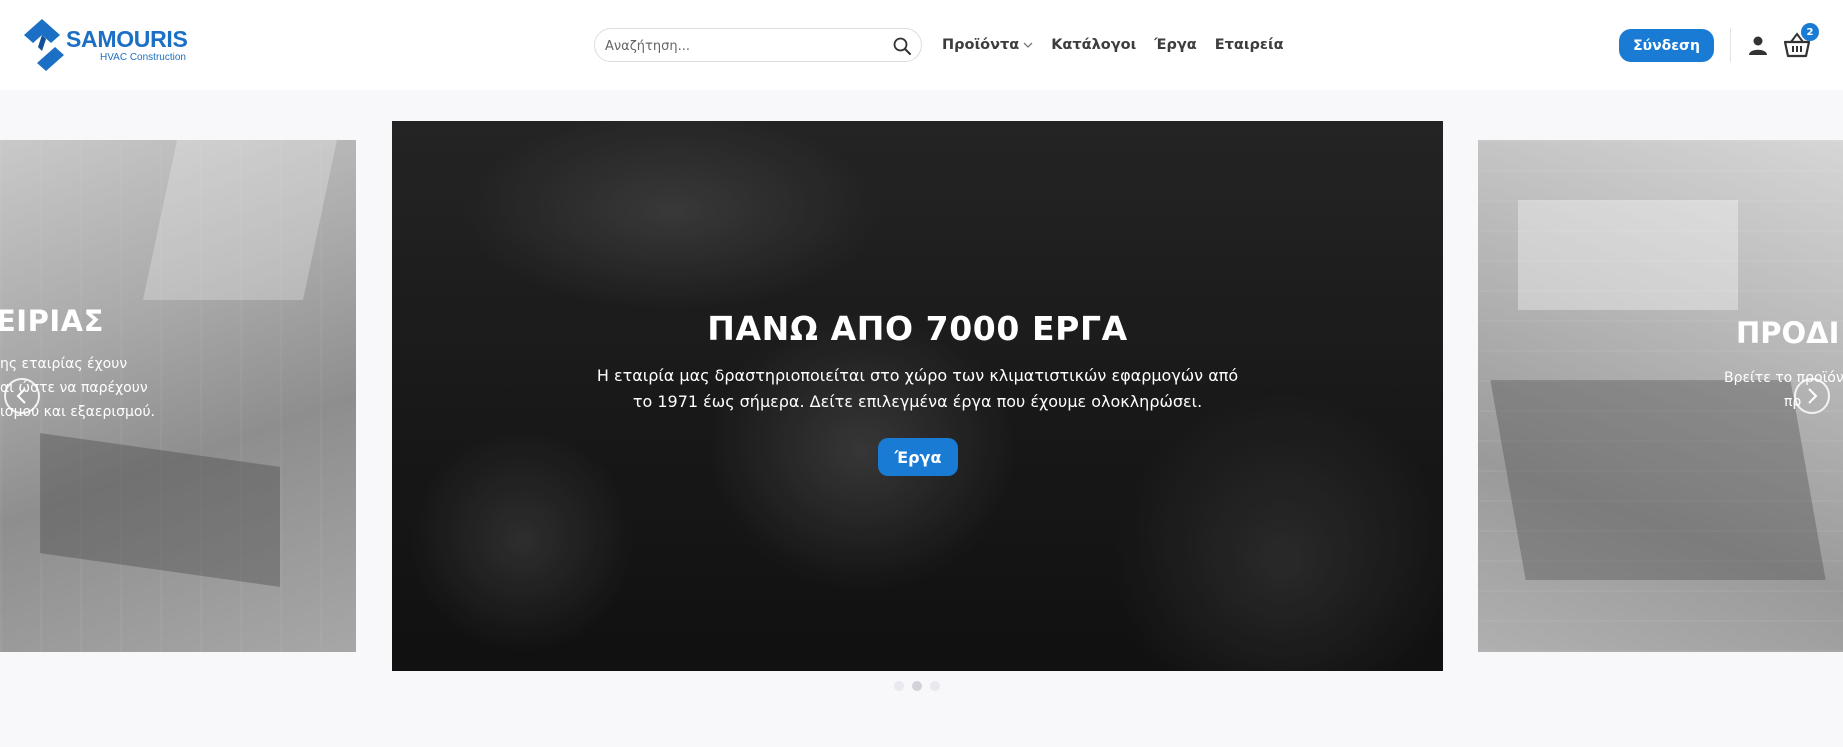 This screenshot has width=1843, height=747. I want to click on nav-item-projects: Έργα, so click(1175, 45).